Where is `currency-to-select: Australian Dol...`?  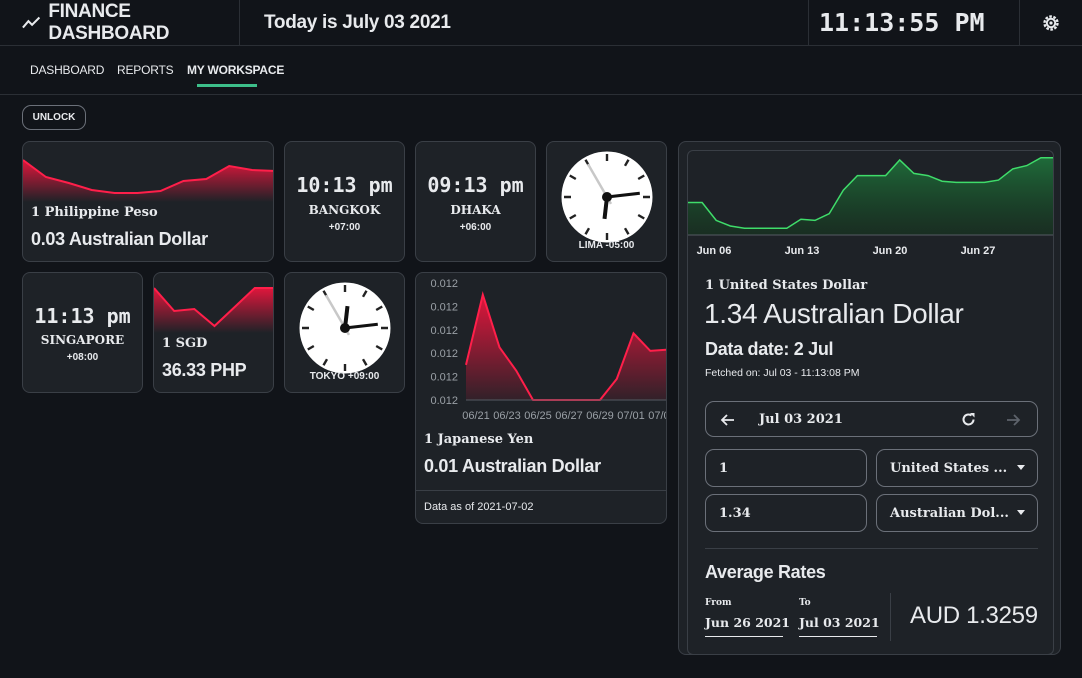 currency-to-select: Australian Dol... is located at coordinates (957, 513).